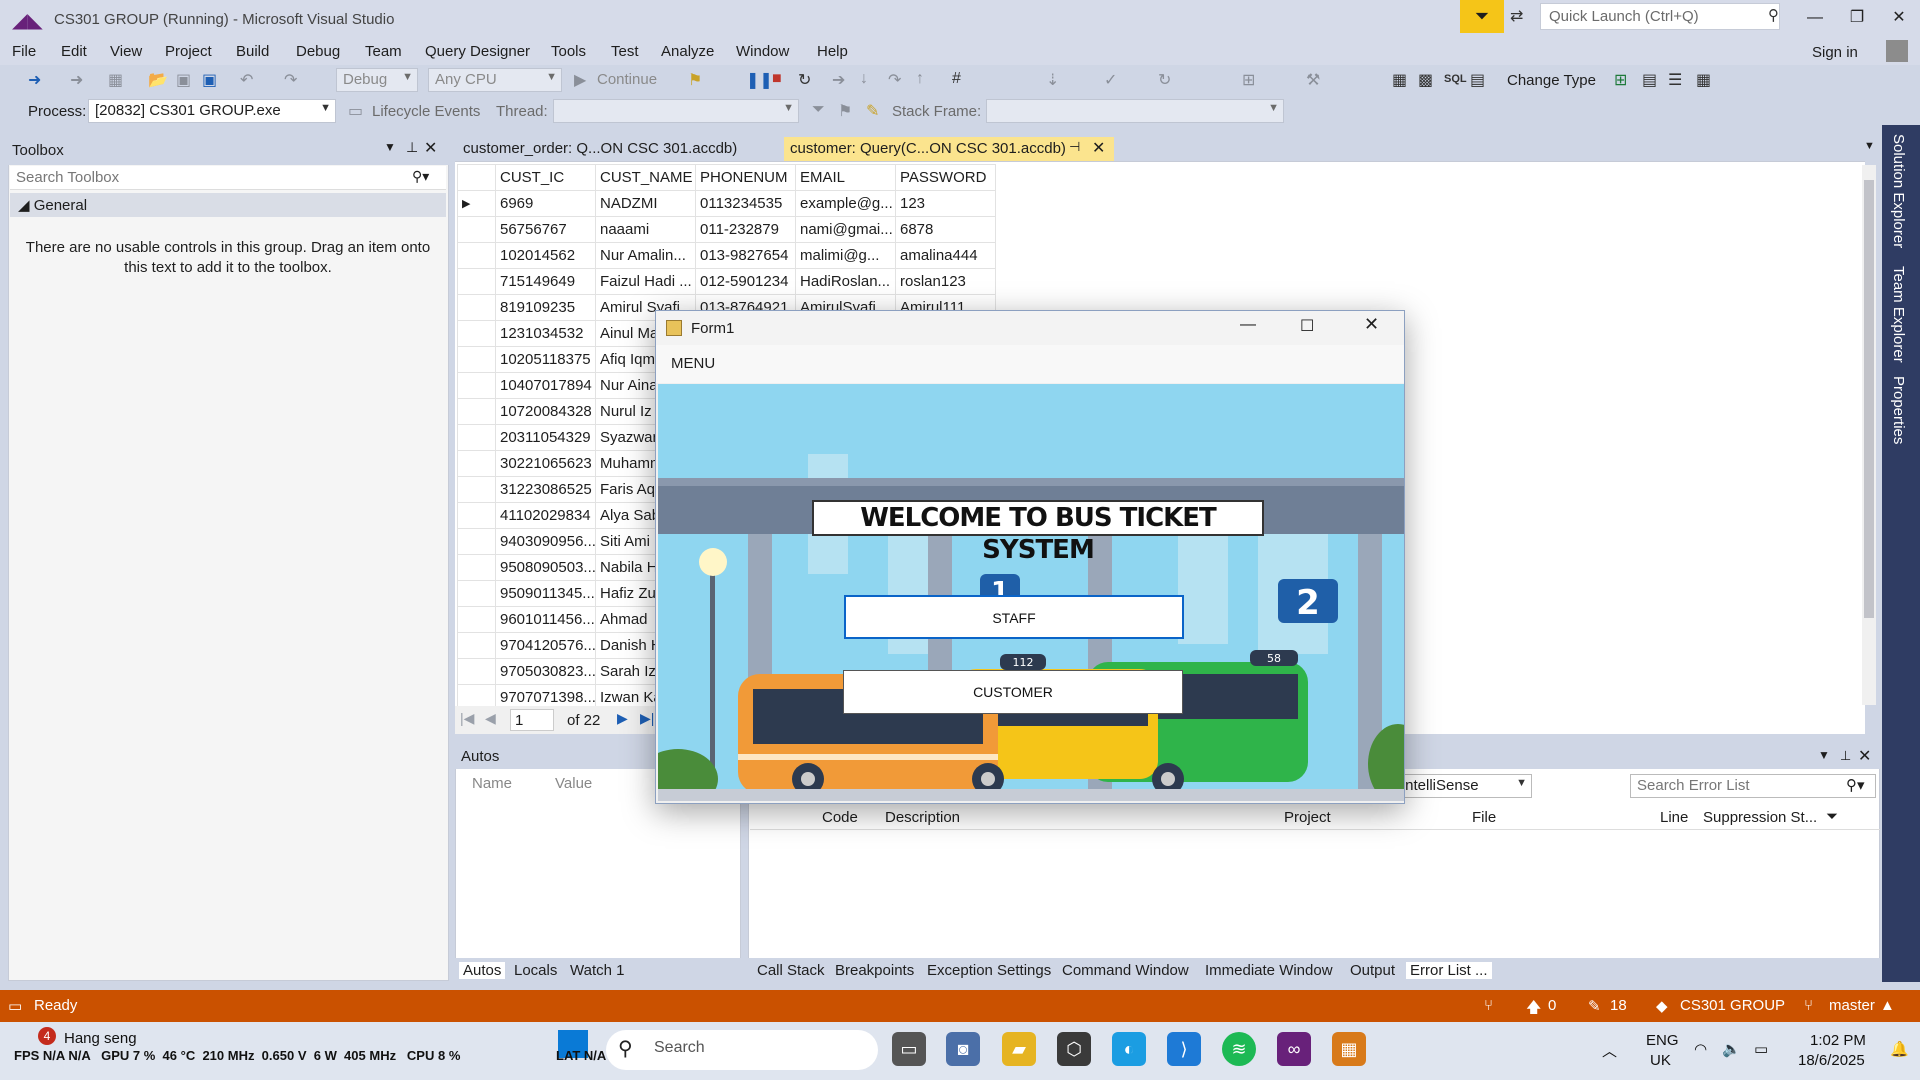 The height and width of the screenshot is (1080, 1920). What do you see at coordinates (1869, 399) in the screenshot?
I see `scrollbar-thumb` at bounding box center [1869, 399].